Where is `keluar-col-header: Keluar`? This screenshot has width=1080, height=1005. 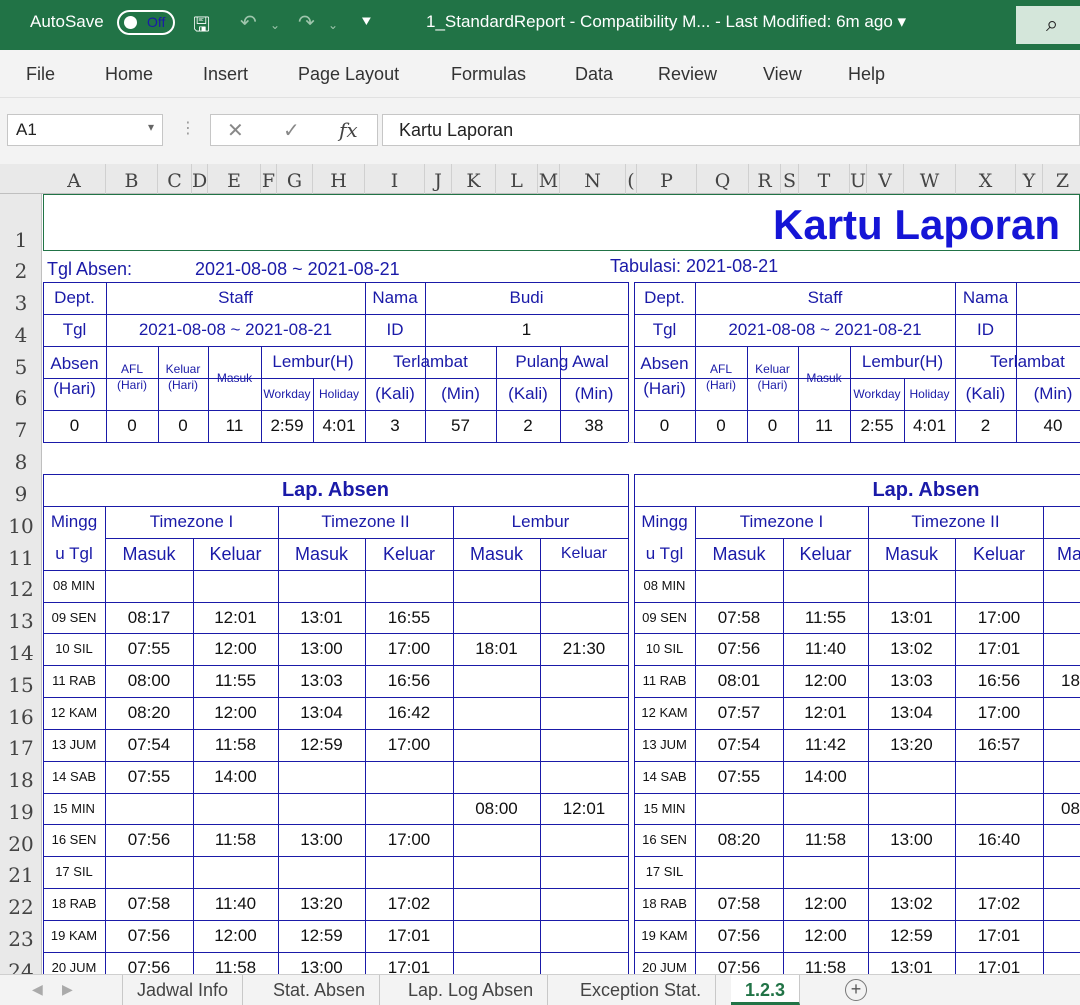 keluar-col-header: Keluar is located at coordinates (235, 554).